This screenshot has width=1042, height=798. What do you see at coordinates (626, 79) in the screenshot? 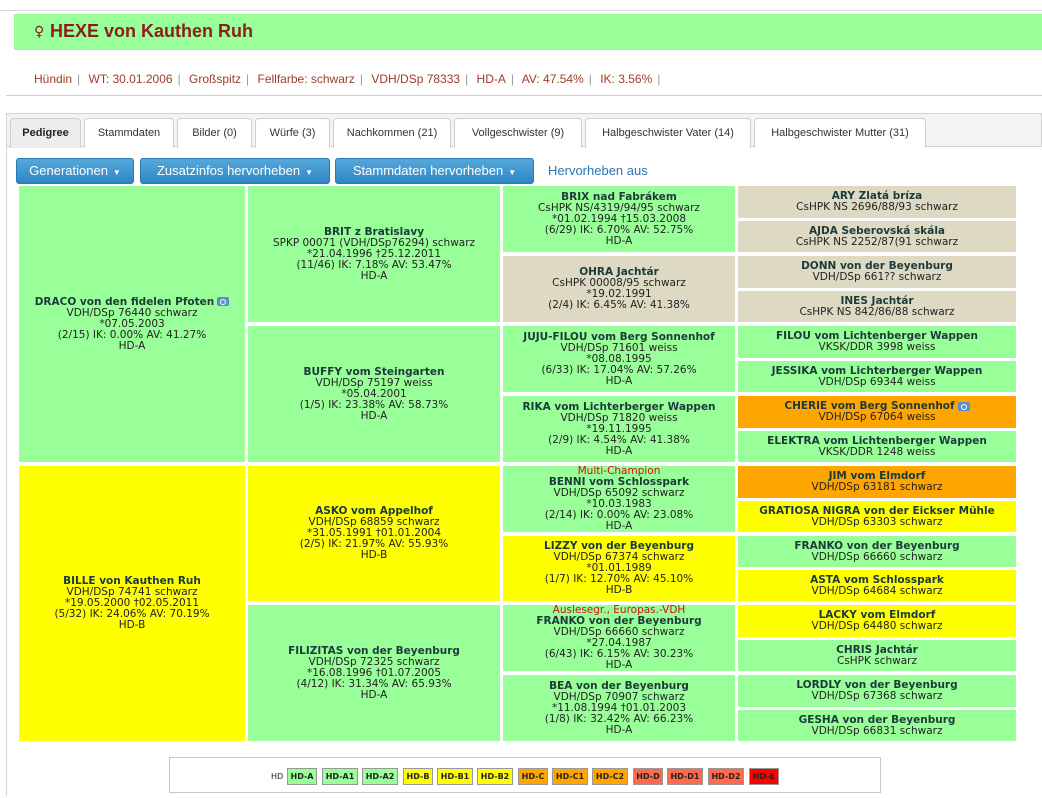
I see `info-ik: IK: 3.56%` at bounding box center [626, 79].